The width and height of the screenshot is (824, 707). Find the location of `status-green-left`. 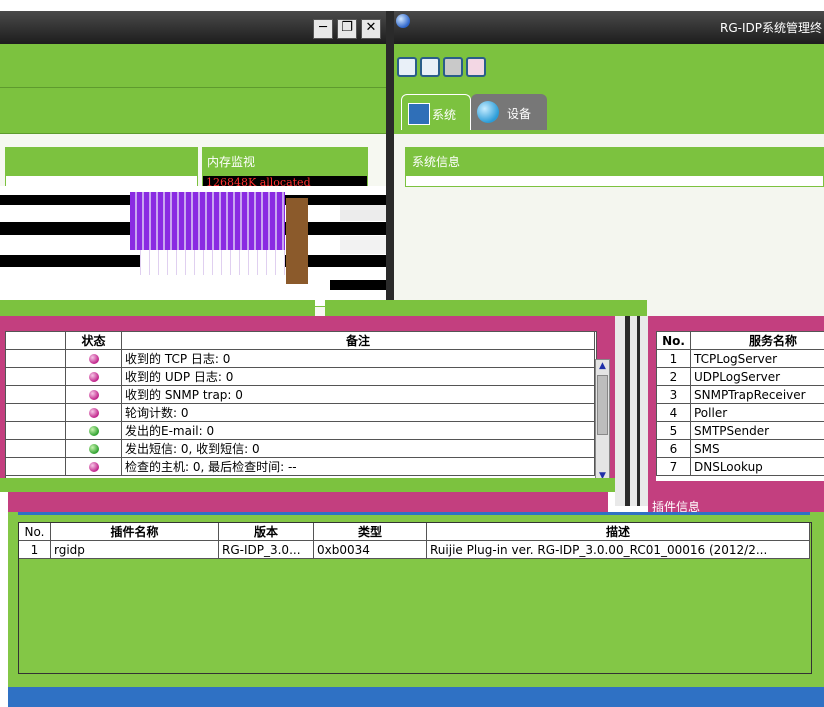

status-green-left is located at coordinates (307, 485).